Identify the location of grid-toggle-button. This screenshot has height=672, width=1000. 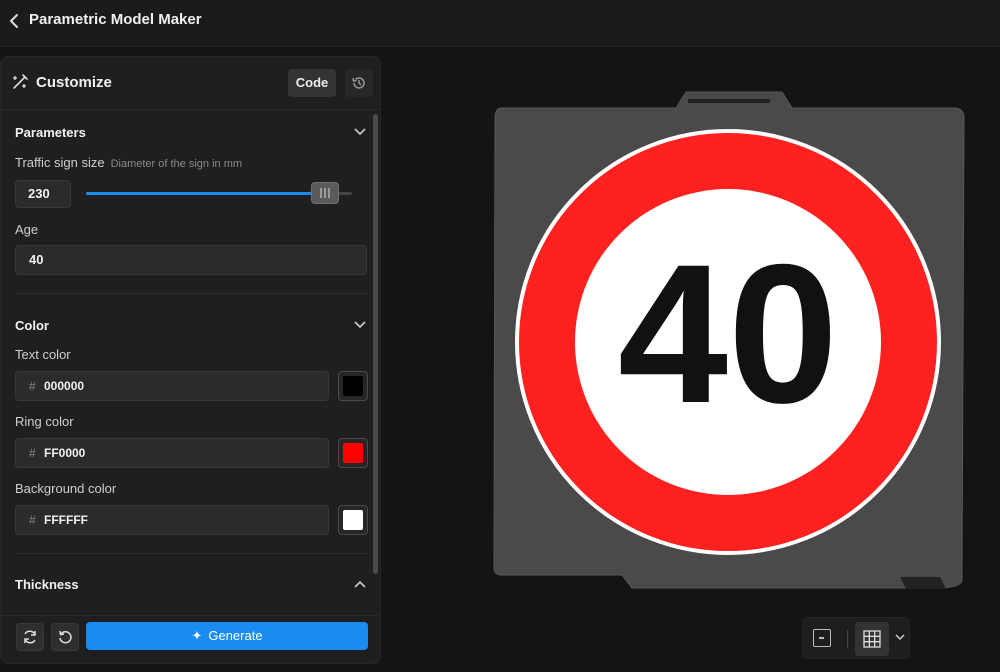
(872, 639).